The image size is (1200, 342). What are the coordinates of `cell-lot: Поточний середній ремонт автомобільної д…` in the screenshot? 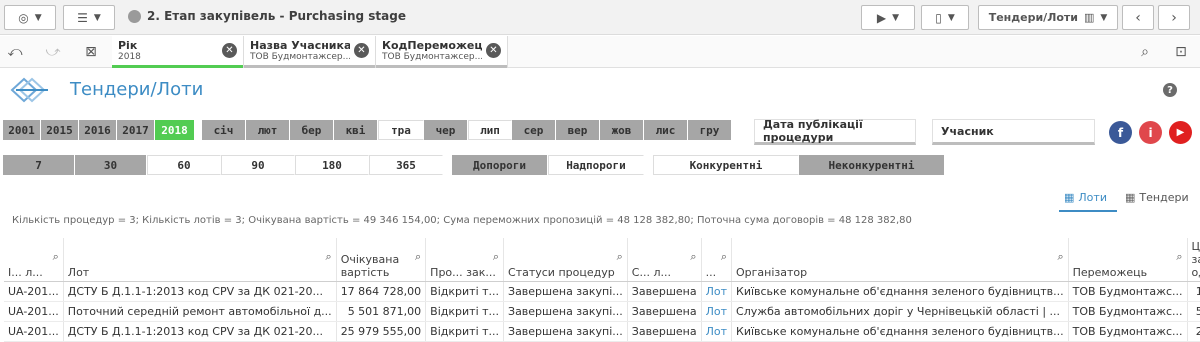 It's located at (200, 311).